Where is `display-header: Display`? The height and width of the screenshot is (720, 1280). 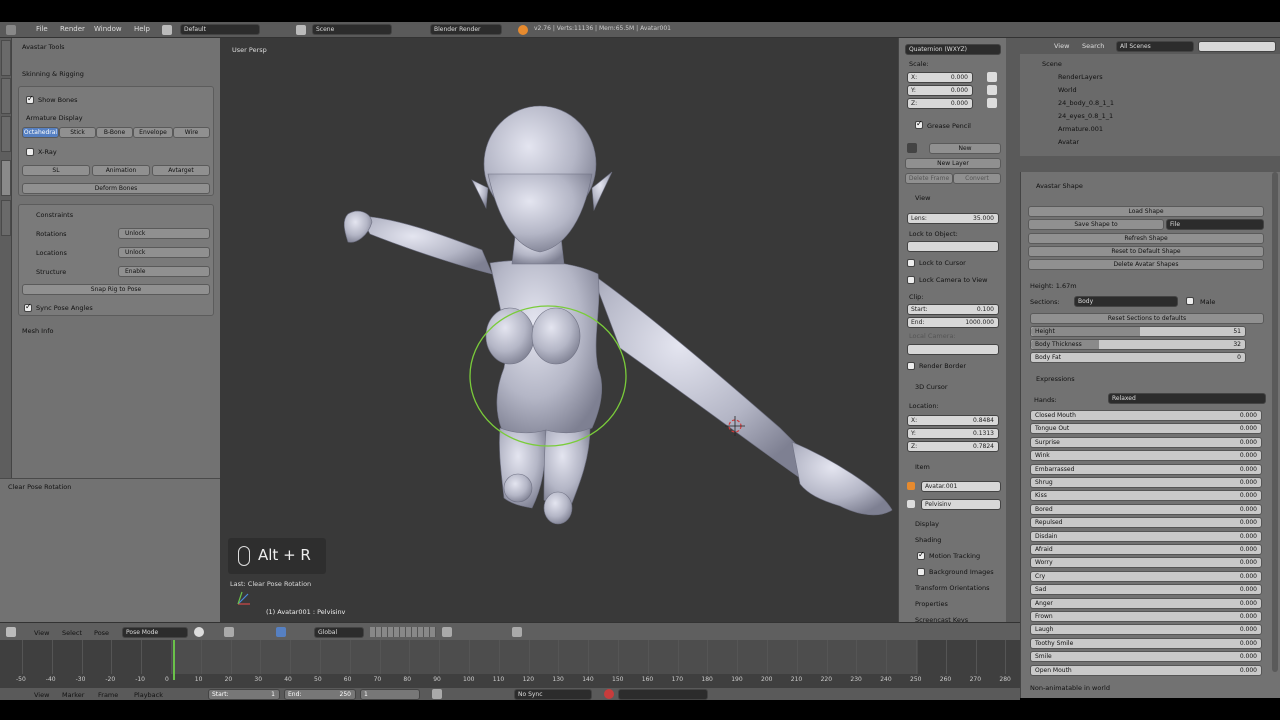
display-header: Display is located at coordinates (927, 524).